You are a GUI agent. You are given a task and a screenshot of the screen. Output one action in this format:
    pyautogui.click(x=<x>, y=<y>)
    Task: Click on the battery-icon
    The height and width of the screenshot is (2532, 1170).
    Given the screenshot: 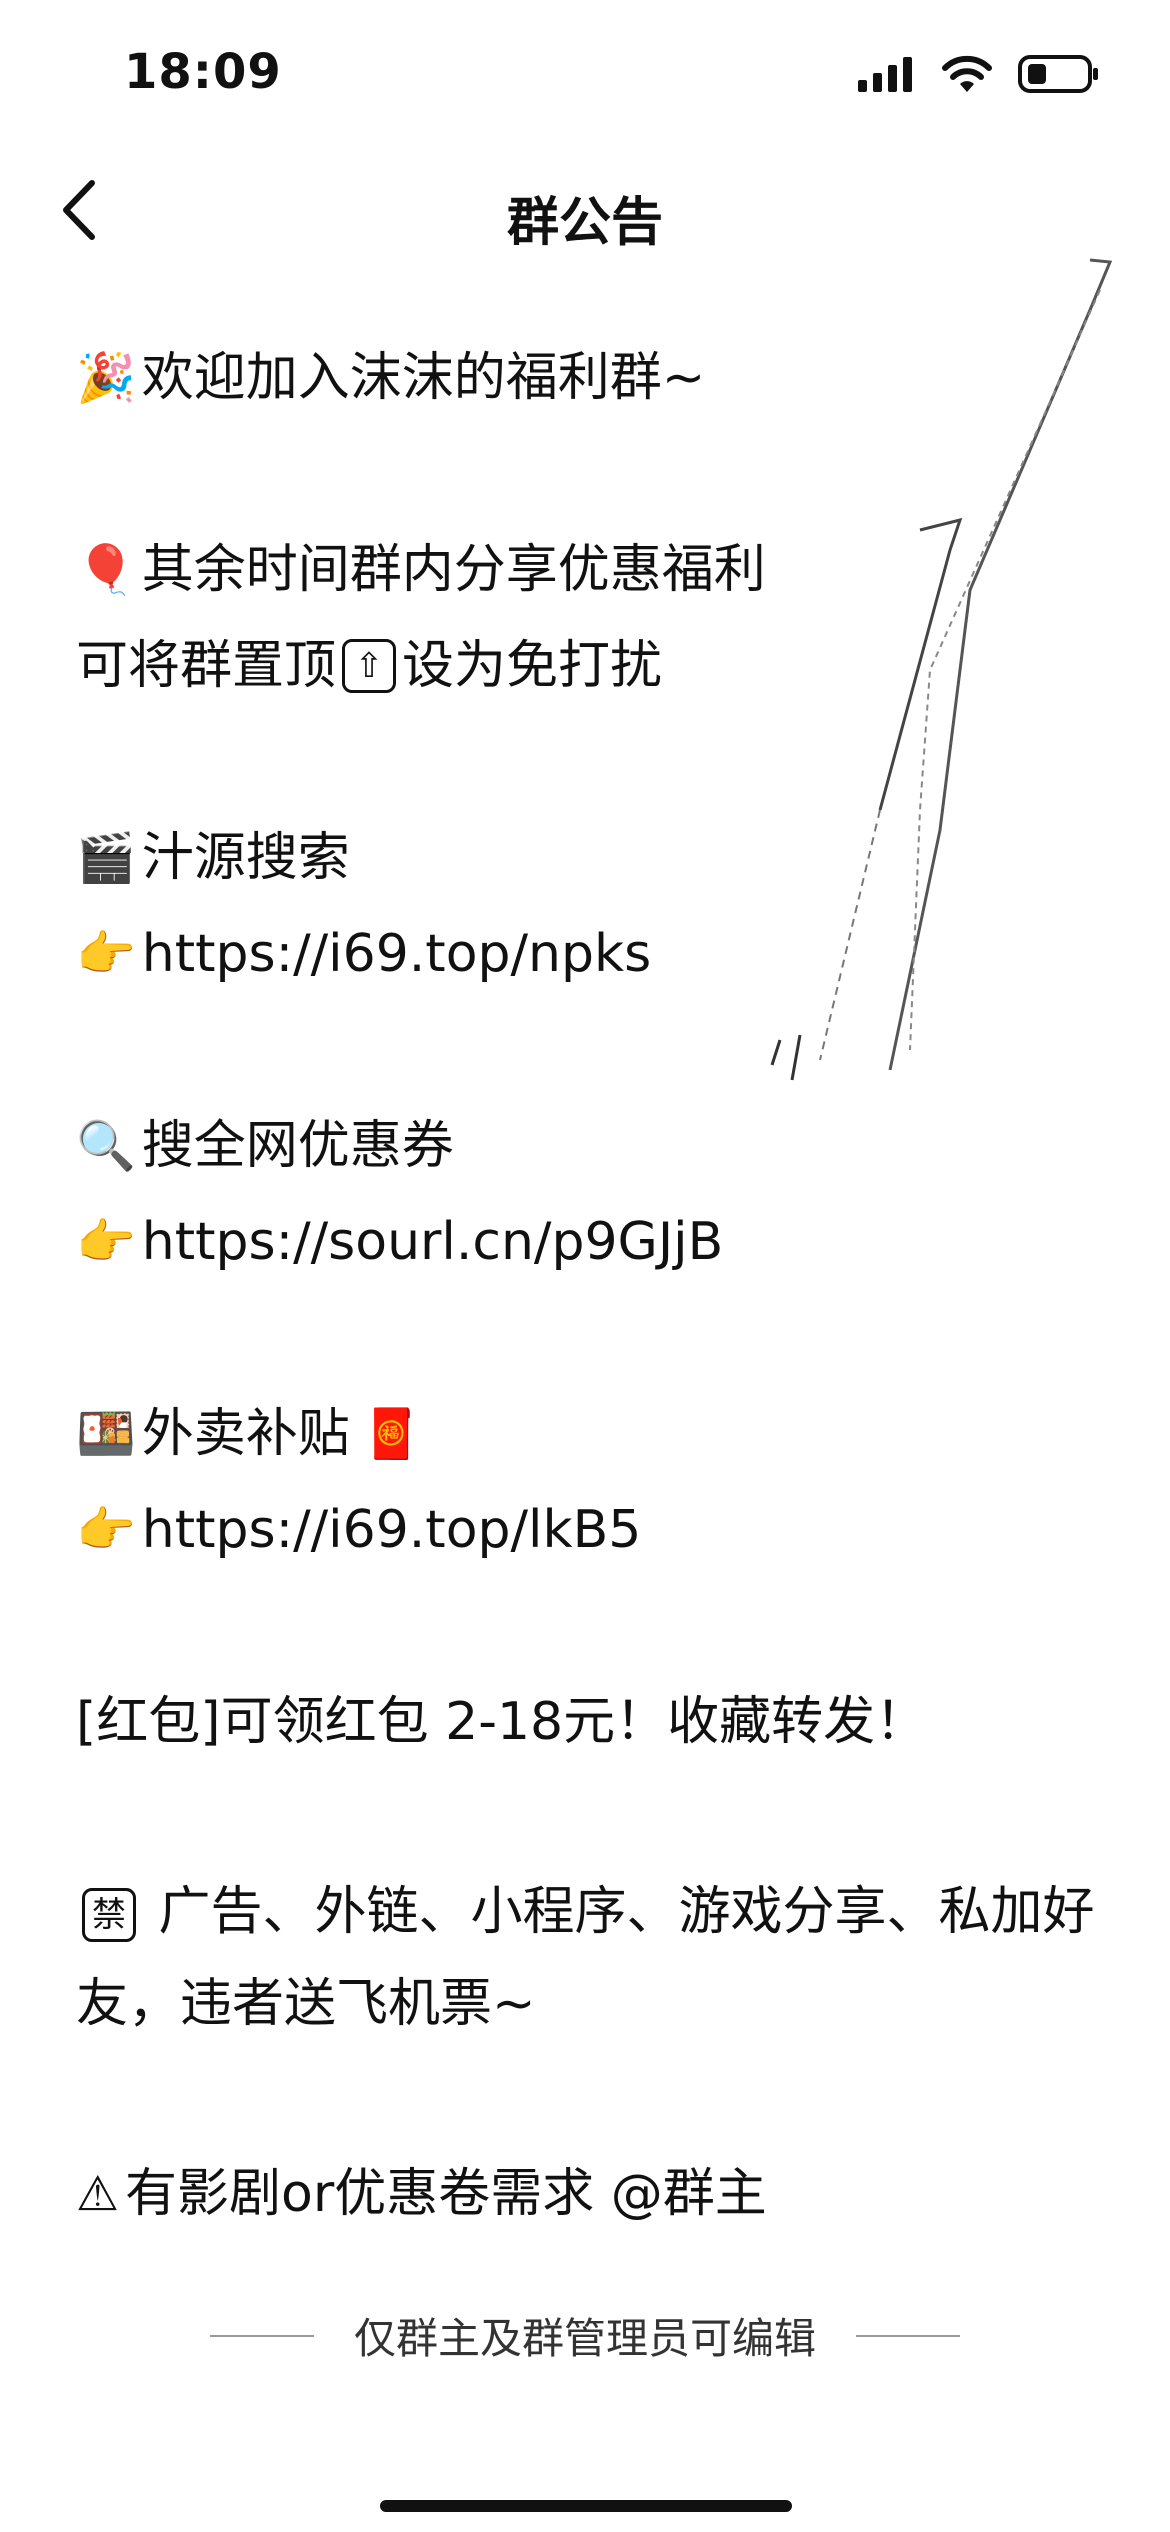 What is the action you would take?
    pyautogui.click(x=1058, y=74)
    